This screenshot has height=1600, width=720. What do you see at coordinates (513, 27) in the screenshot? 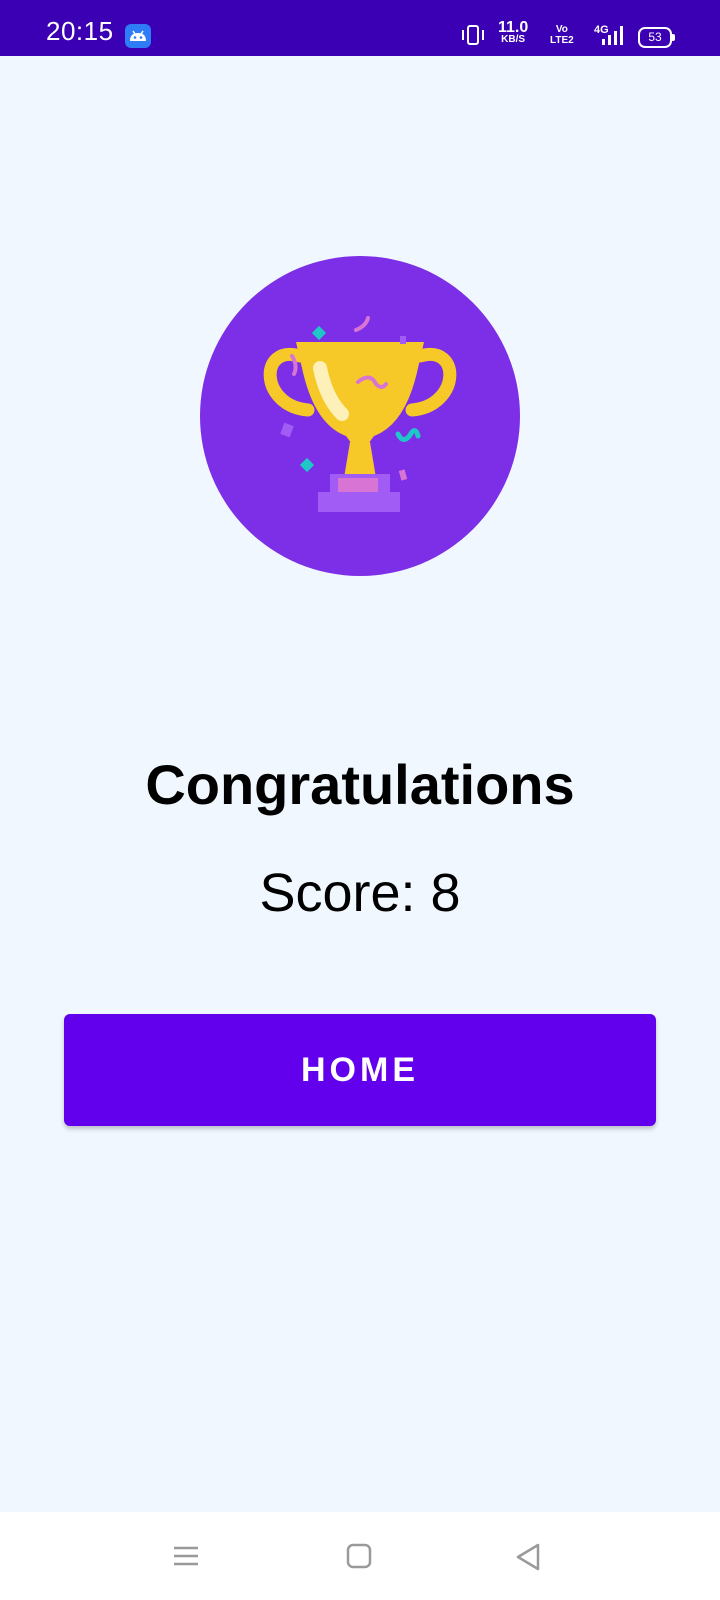
I see `network-speed-value: 11.0` at bounding box center [513, 27].